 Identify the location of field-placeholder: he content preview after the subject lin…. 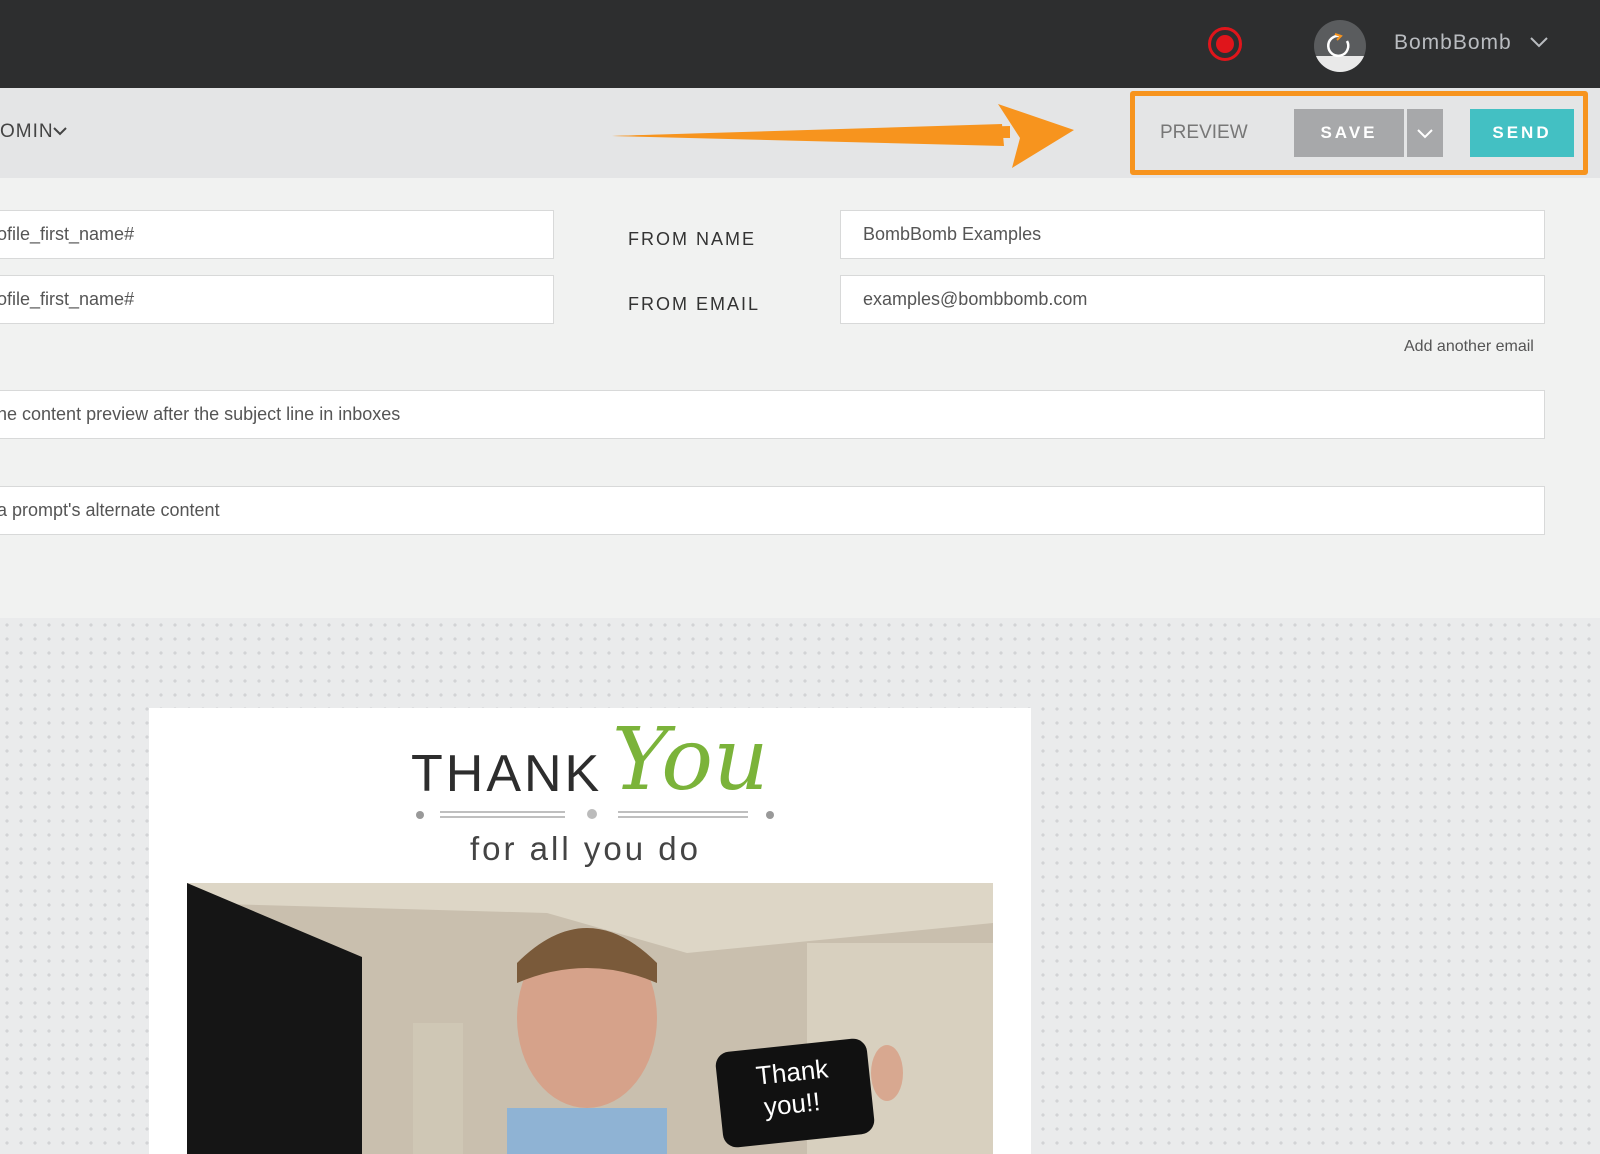
(200, 414).